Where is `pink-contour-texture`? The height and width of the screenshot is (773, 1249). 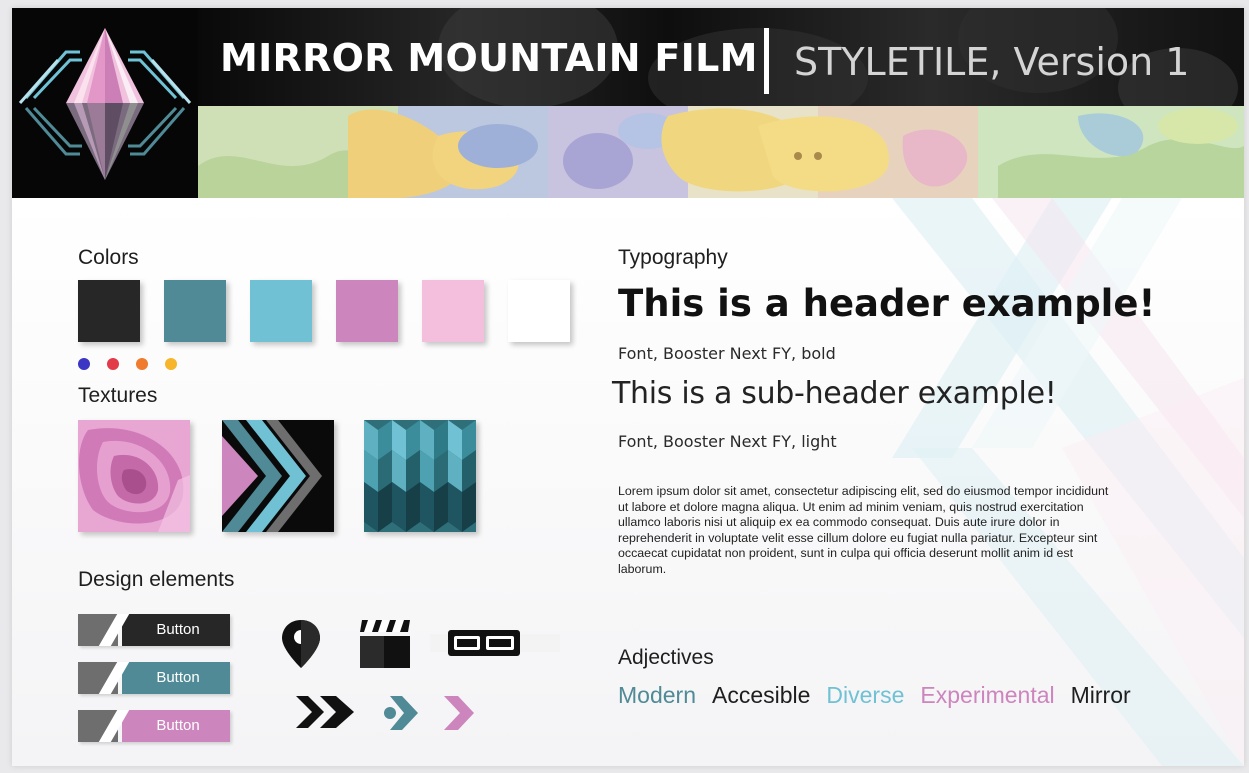
pink-contour-texture is located at coordinates (134, 476).